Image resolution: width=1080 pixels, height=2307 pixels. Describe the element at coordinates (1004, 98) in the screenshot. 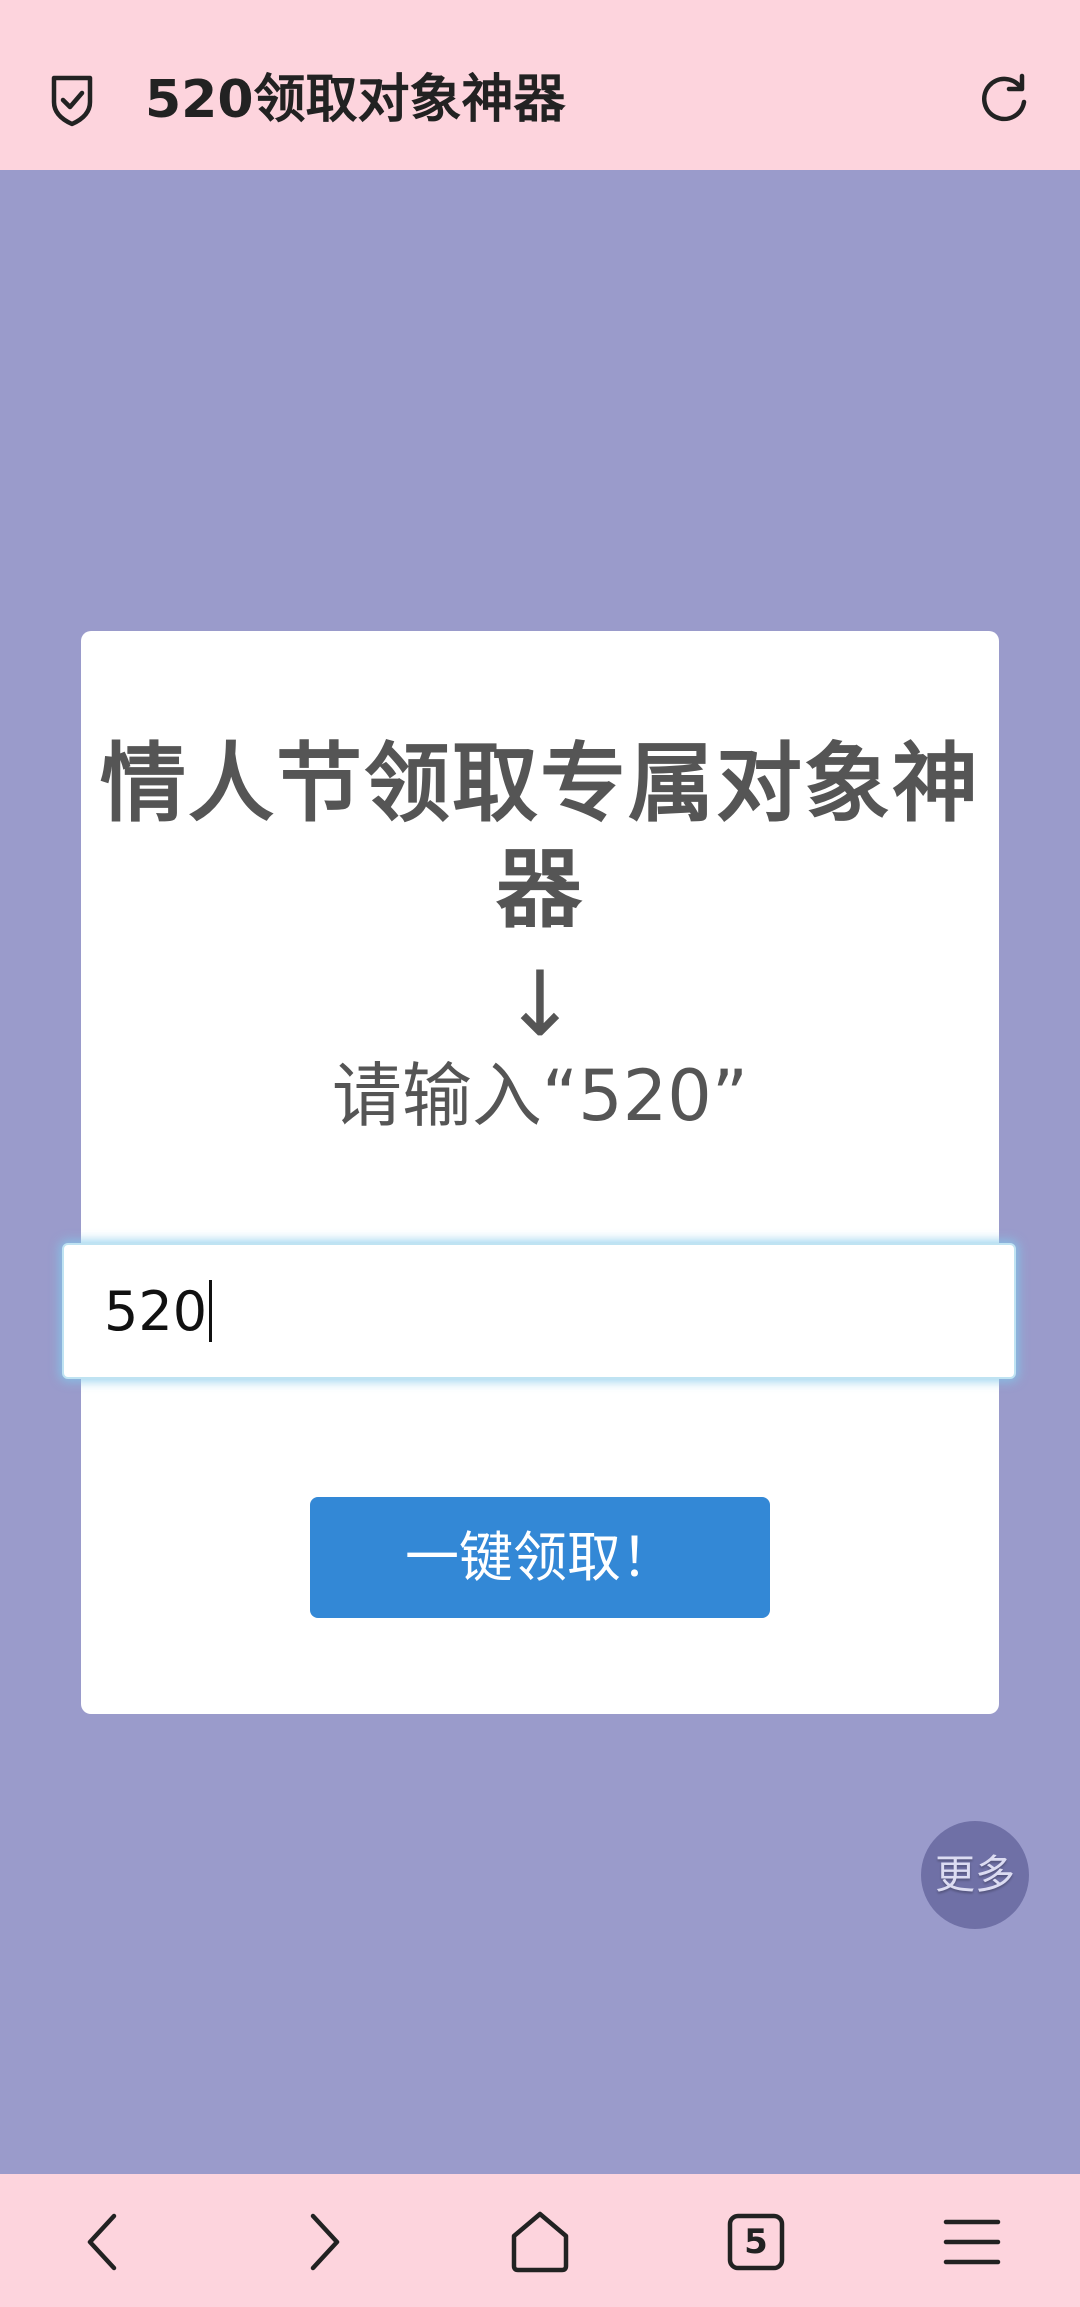

I see `refresh-icon` at that location.